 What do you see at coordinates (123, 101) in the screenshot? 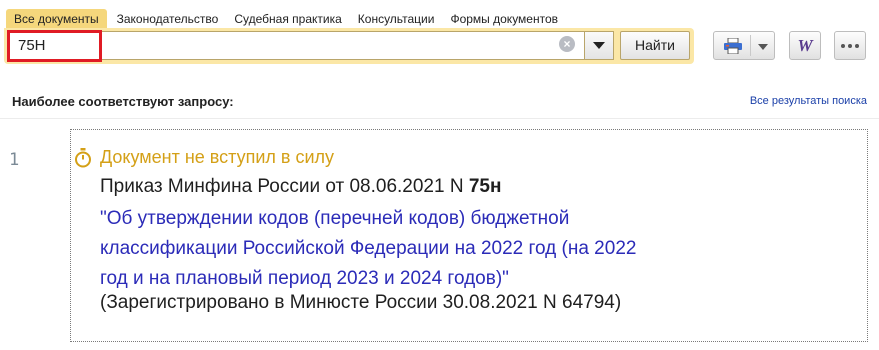
I see `results-heading: Наиболее соответствуют запросу:` at bounding box center [123, 101].